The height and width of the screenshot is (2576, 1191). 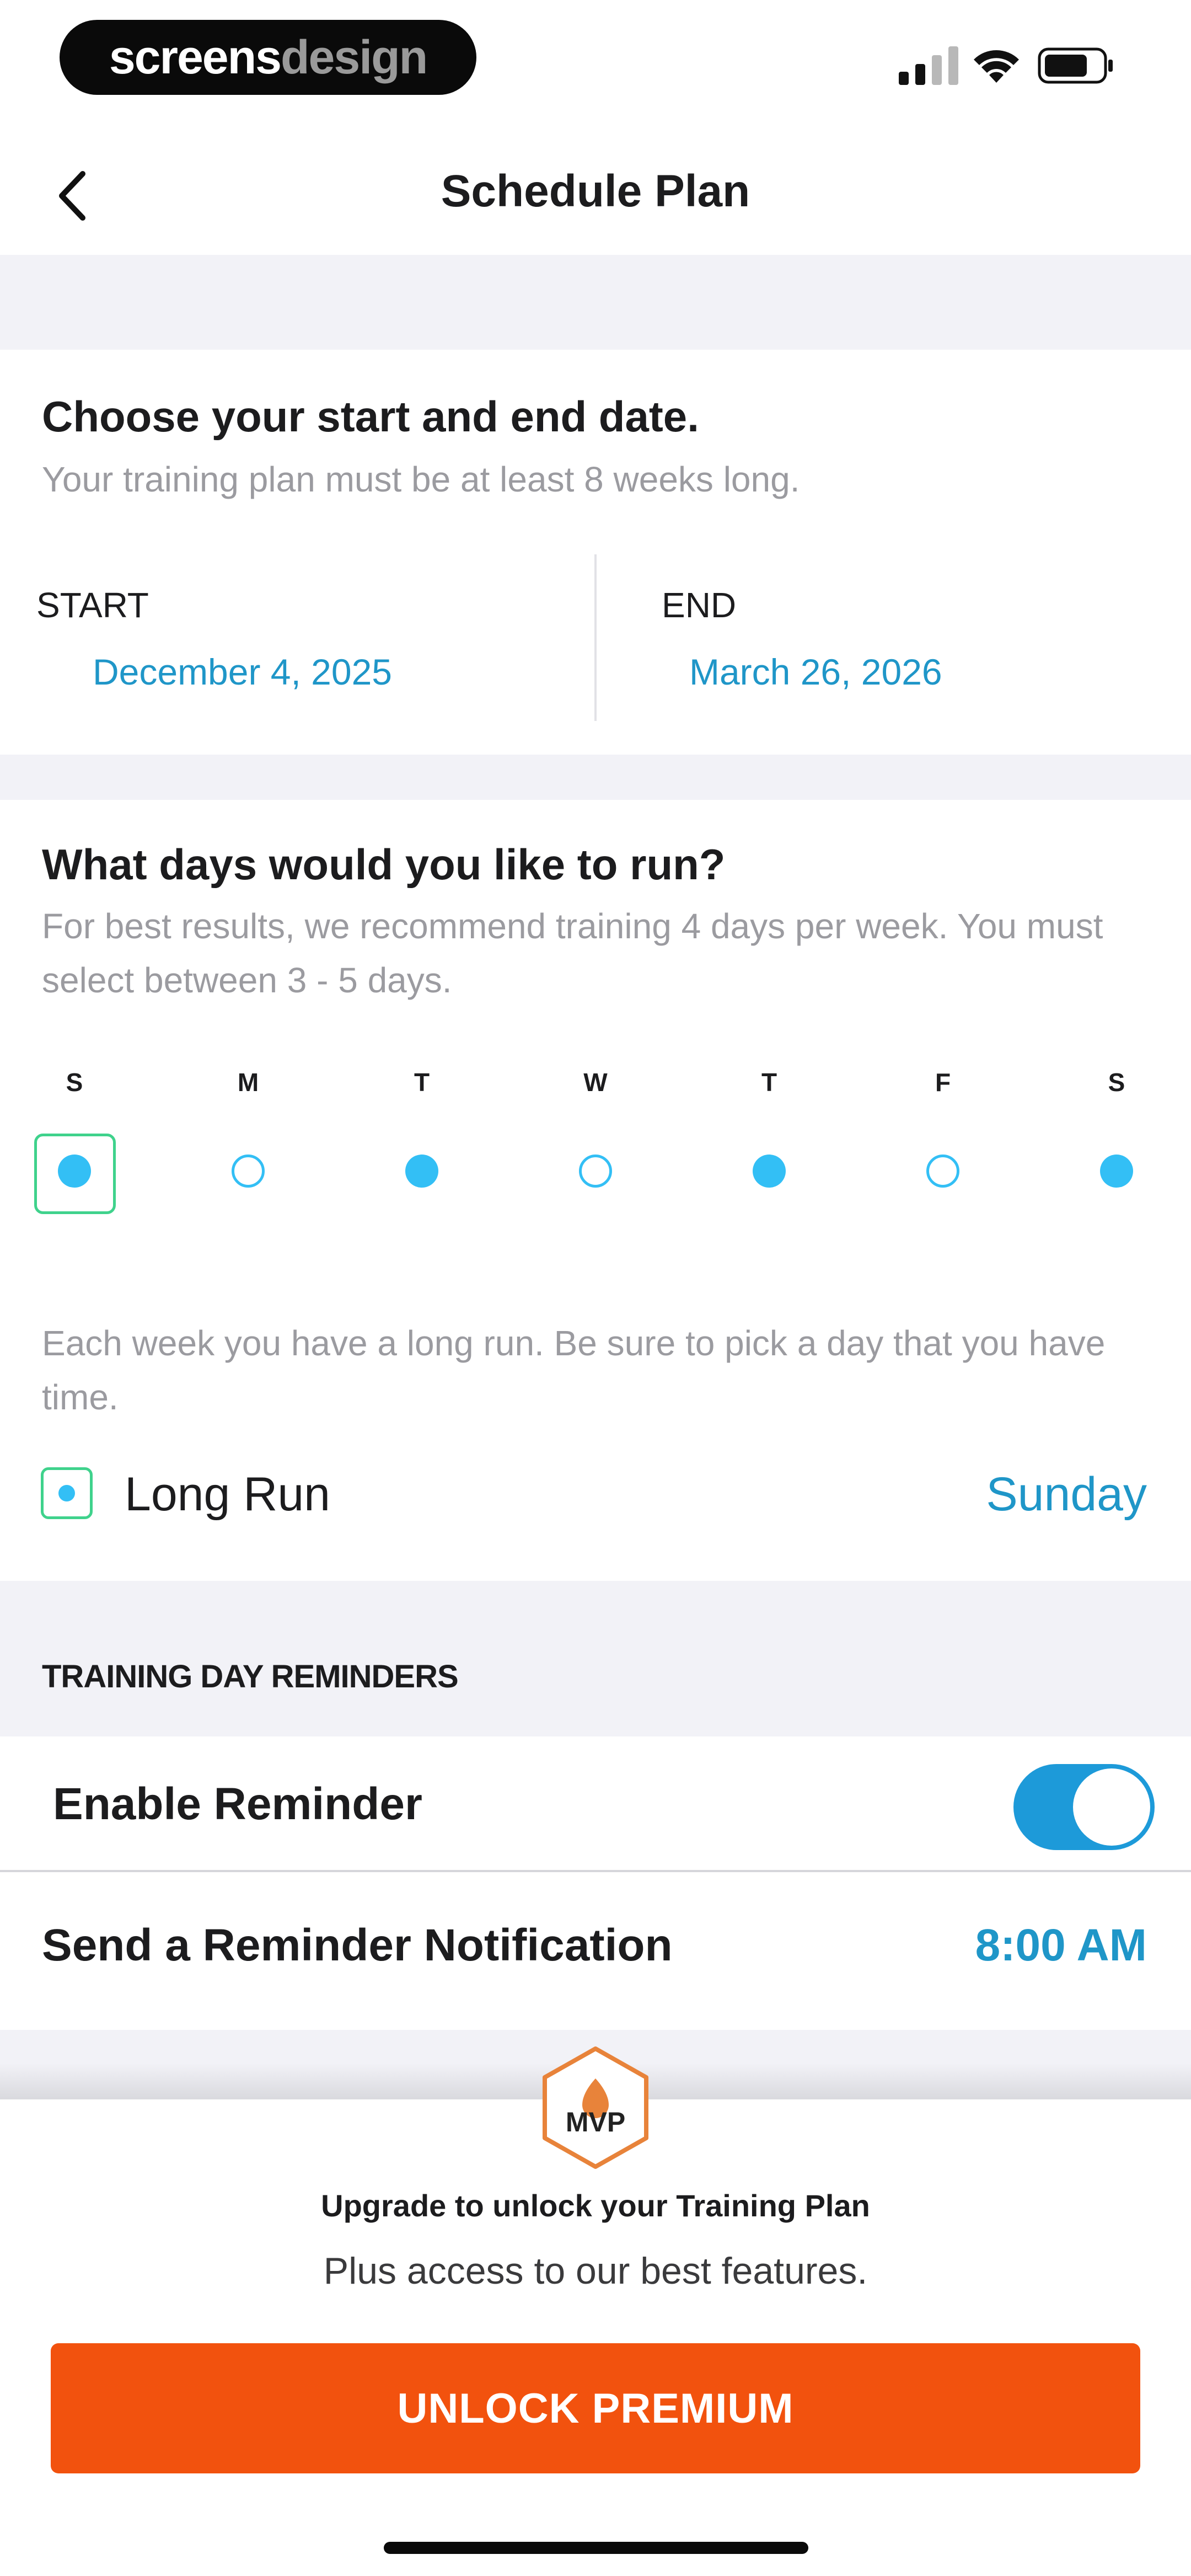 I want to click on cellular-signal-icon, so click(x=929, y=65).